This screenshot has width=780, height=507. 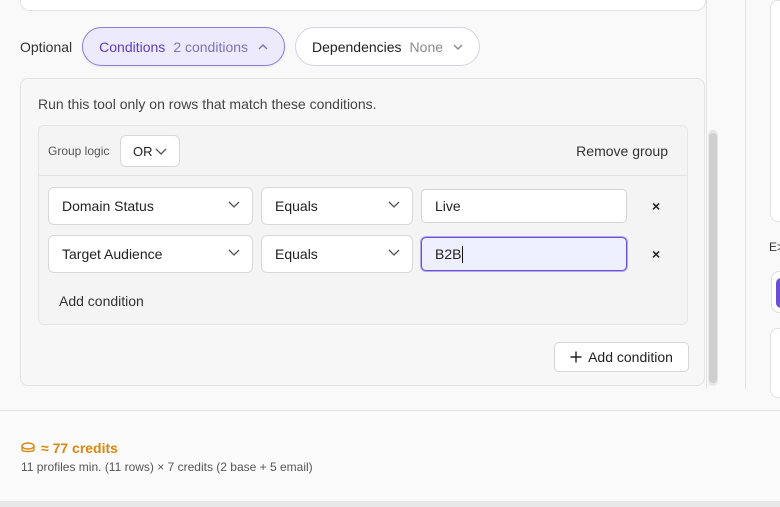 I want to click on right-label: E>, so click(x=774, y=247).